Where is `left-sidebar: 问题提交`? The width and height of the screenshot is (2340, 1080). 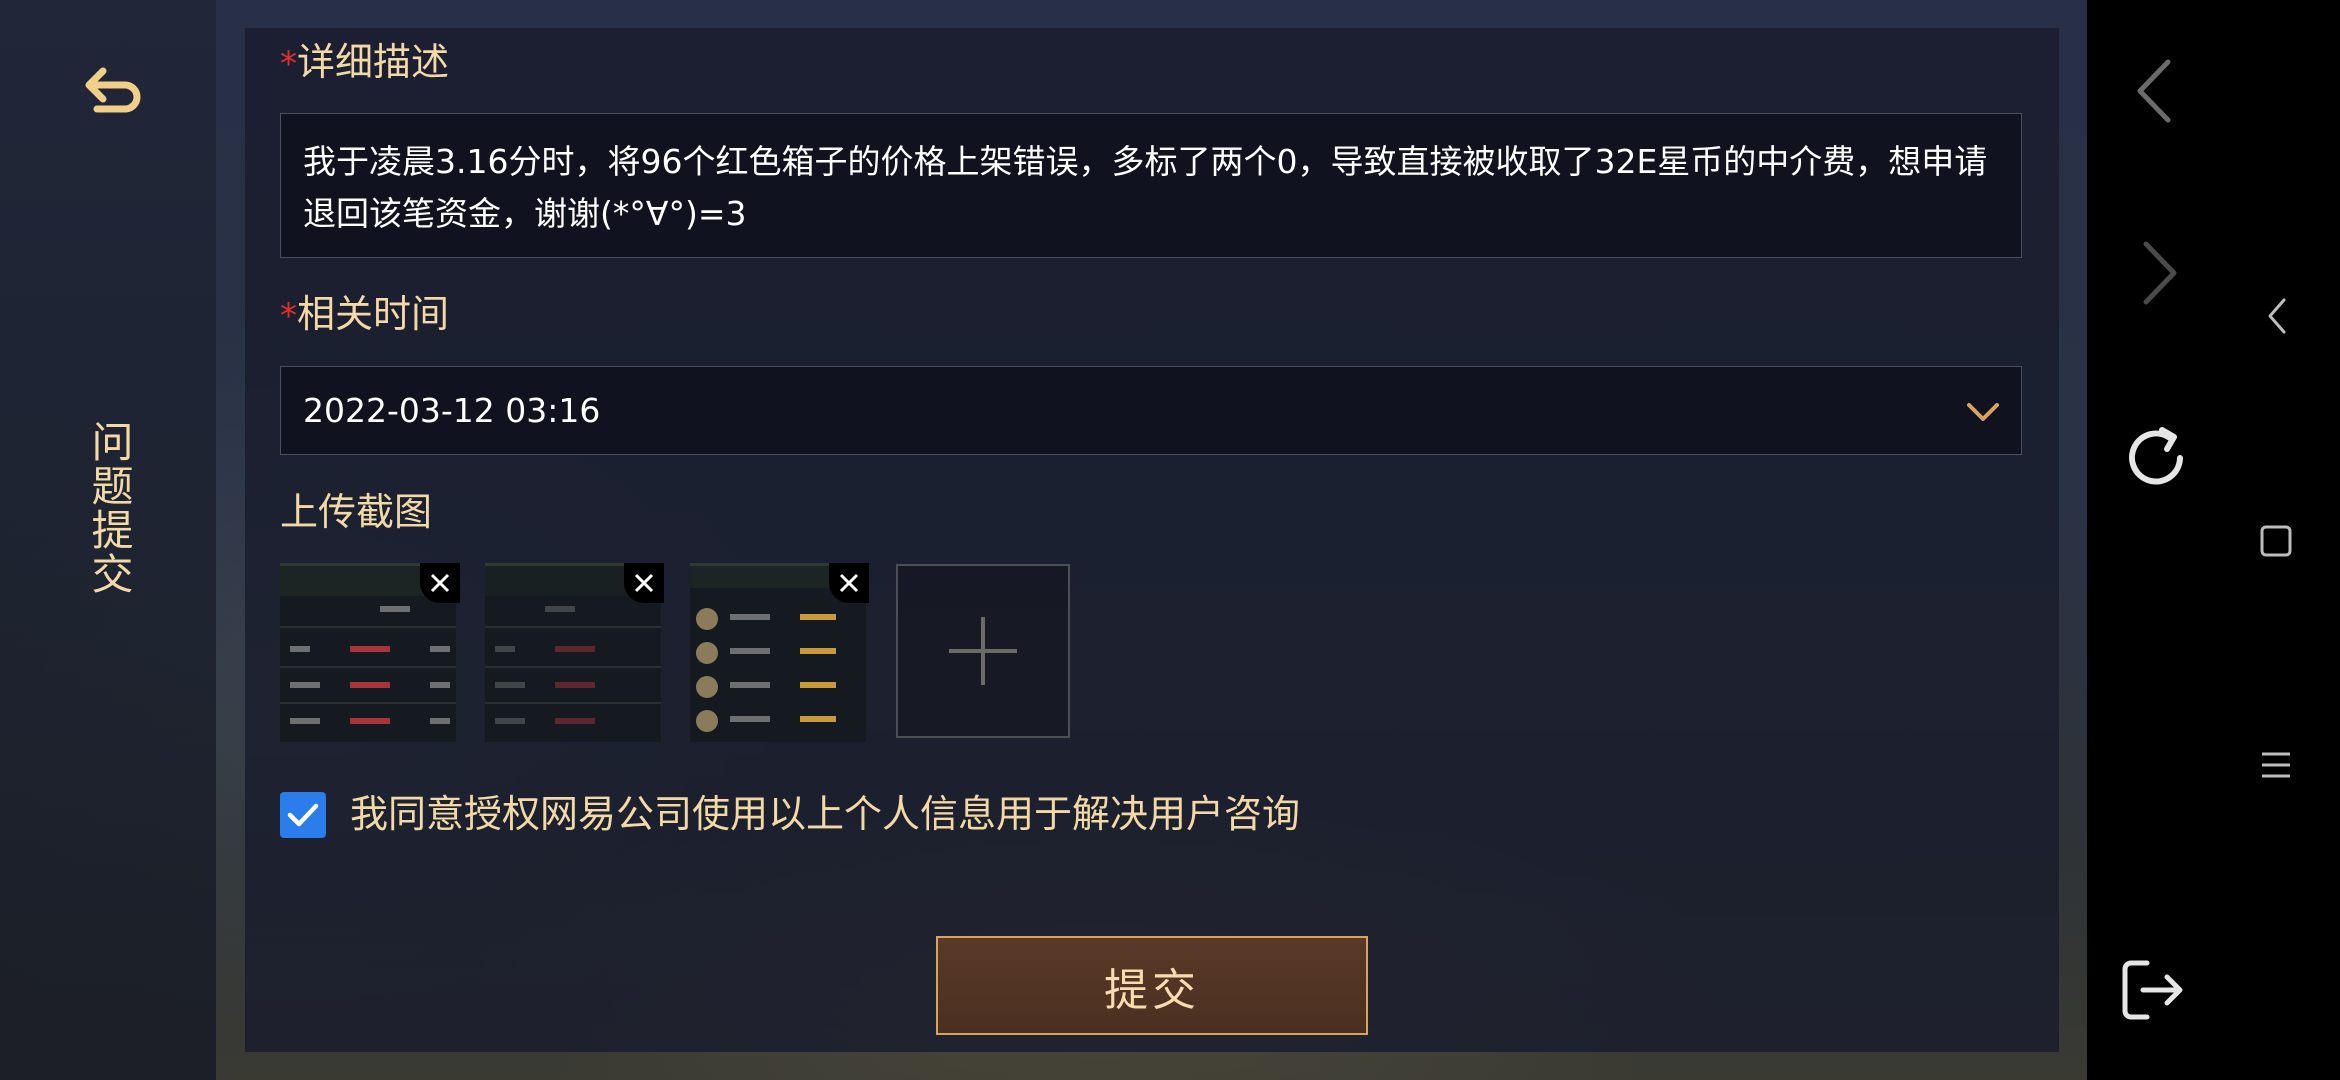 left-sidebar: 问题提交 is located at coordinates (108, 540).